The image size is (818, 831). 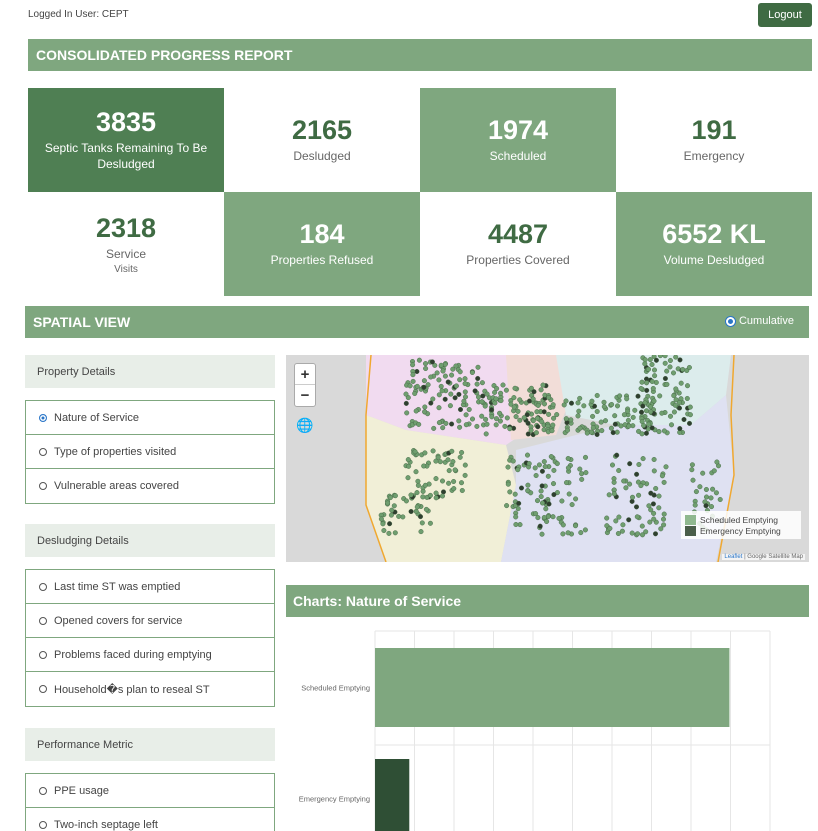 I want to click on option-septage-left: Two-inch septage left, so click(x=150, y=819).